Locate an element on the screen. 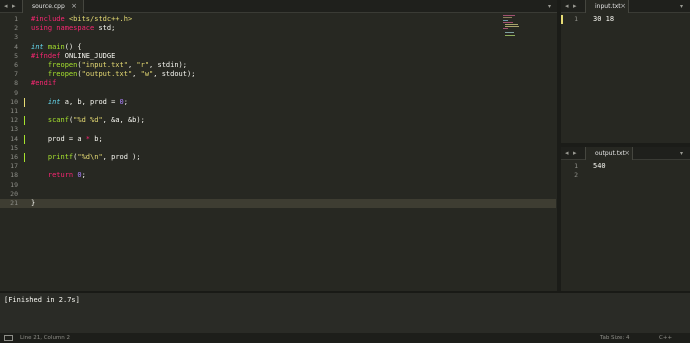 Image resolution: width=690 pixels, height=343 pixels. line-number: 6 is located at coordinates (16, 65).